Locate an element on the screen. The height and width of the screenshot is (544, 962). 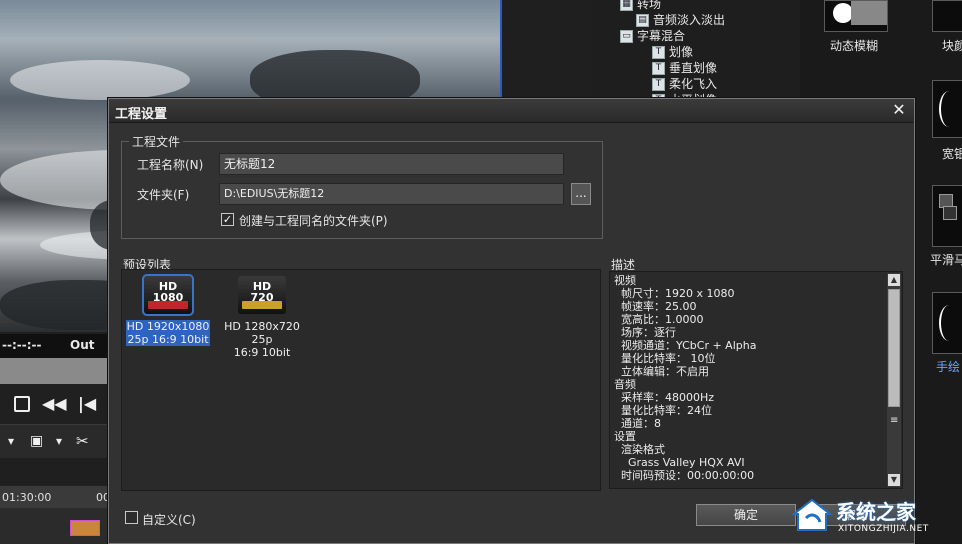
description-line: 音频 is located at coordinates (625, 384).